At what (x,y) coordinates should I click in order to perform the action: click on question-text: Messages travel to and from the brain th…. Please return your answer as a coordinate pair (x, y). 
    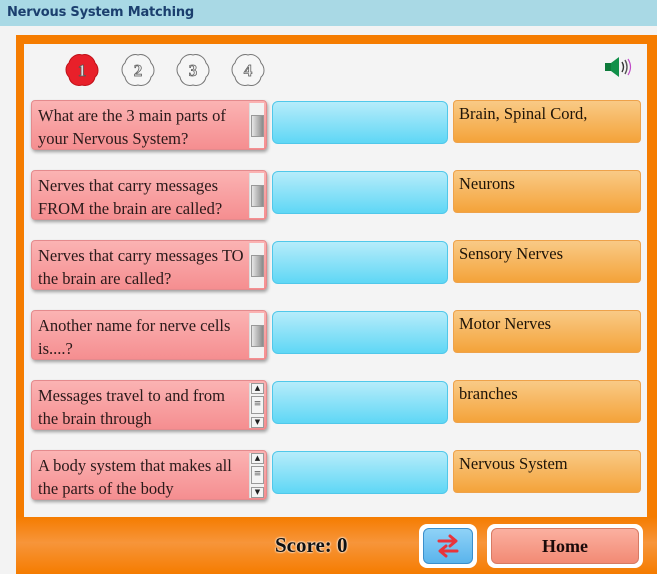
    Looking at the image, I should click on (131, 407).